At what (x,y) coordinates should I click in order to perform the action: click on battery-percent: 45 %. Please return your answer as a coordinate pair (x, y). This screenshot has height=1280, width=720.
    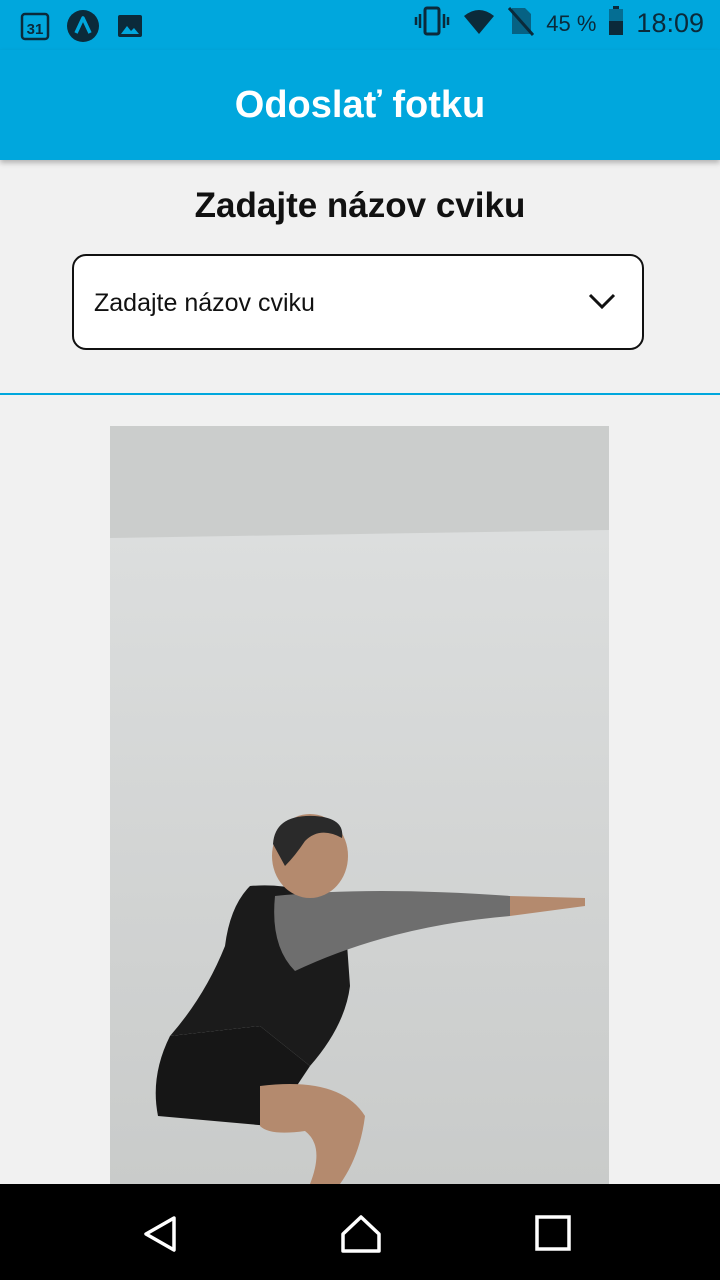
    Looking at the image, I should click on (571, 23).